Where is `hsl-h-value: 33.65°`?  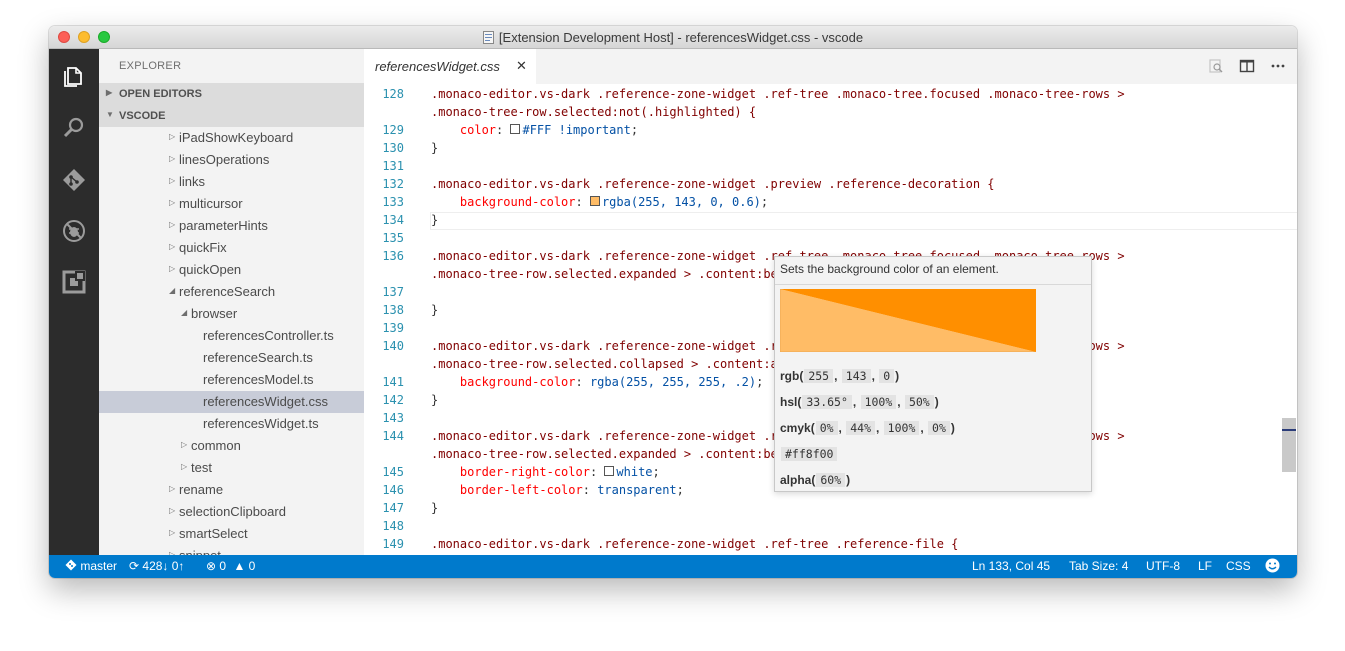 hsl-h-value: 33.65° is located at coordinates (827, 402).